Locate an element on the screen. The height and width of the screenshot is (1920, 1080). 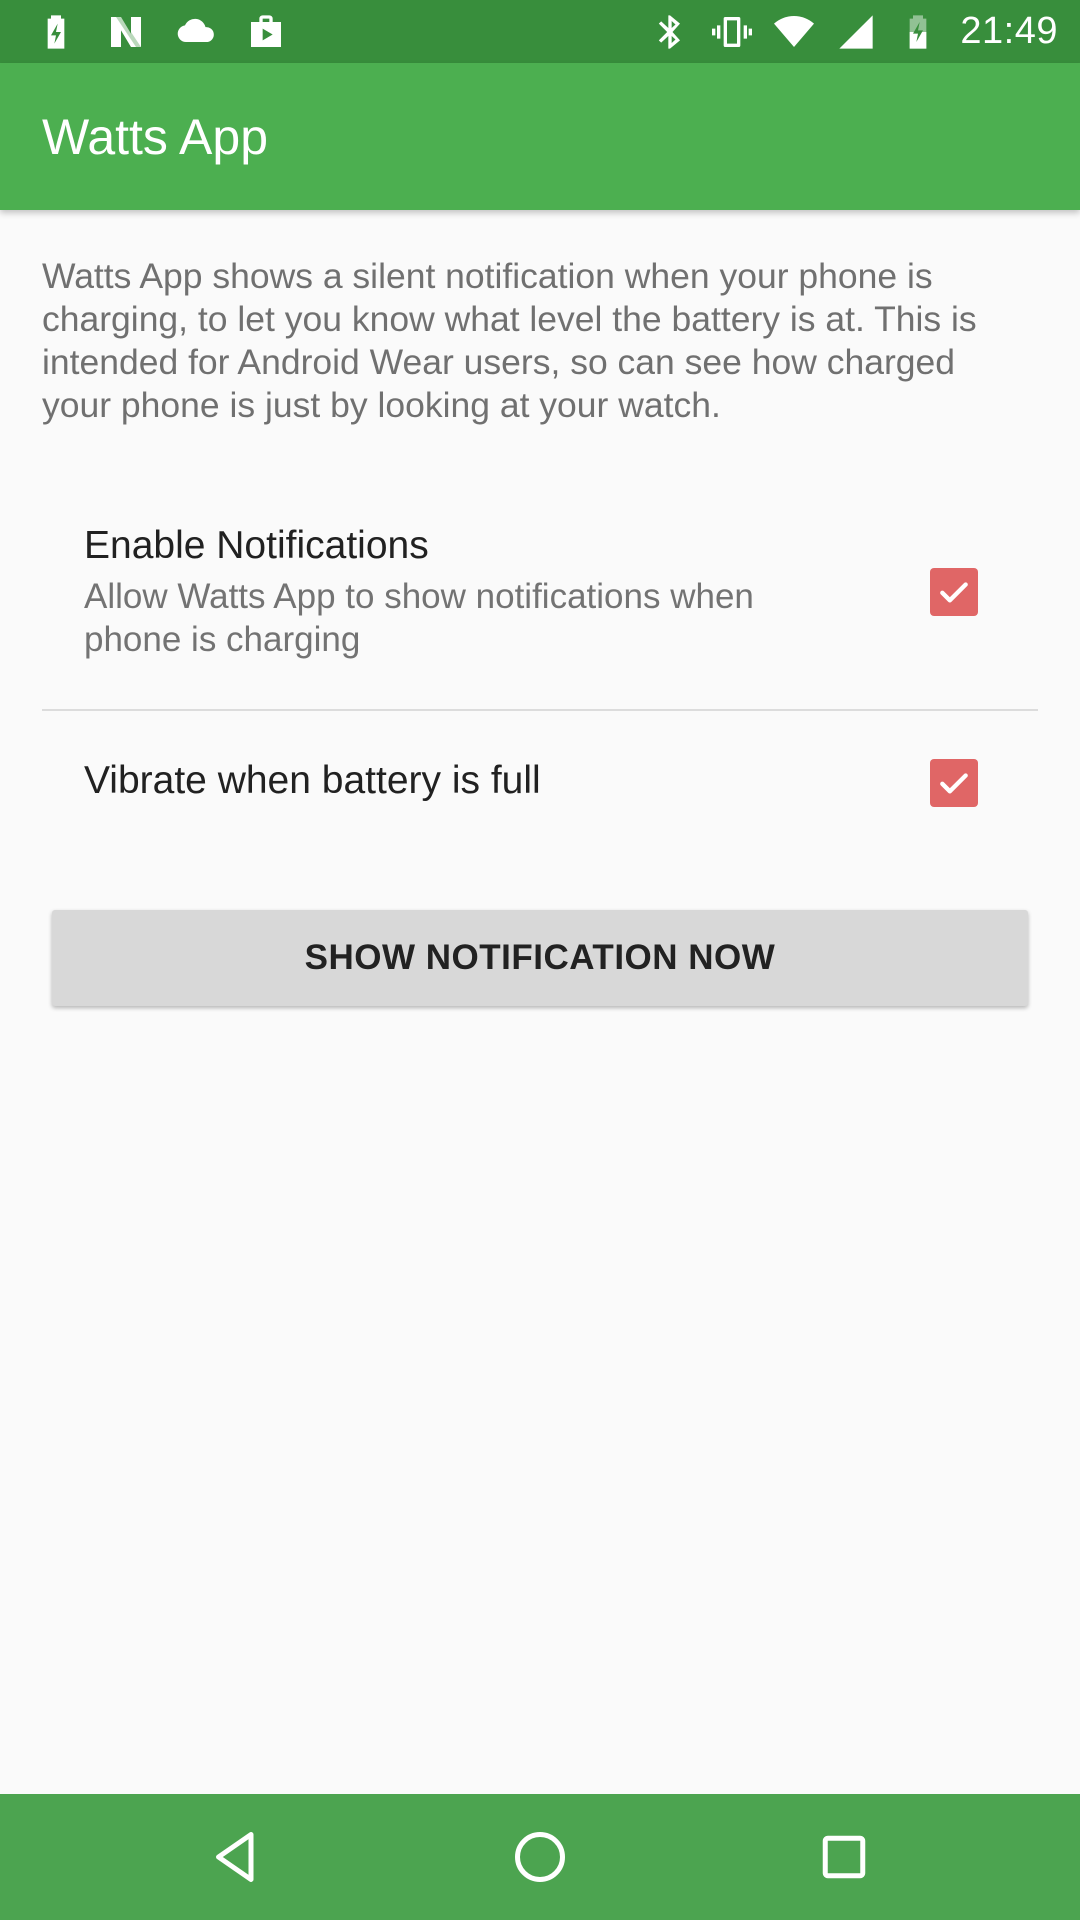
pref-vibrate-when-full: Vibrate when battery is full is located at coordinates (540, 784).